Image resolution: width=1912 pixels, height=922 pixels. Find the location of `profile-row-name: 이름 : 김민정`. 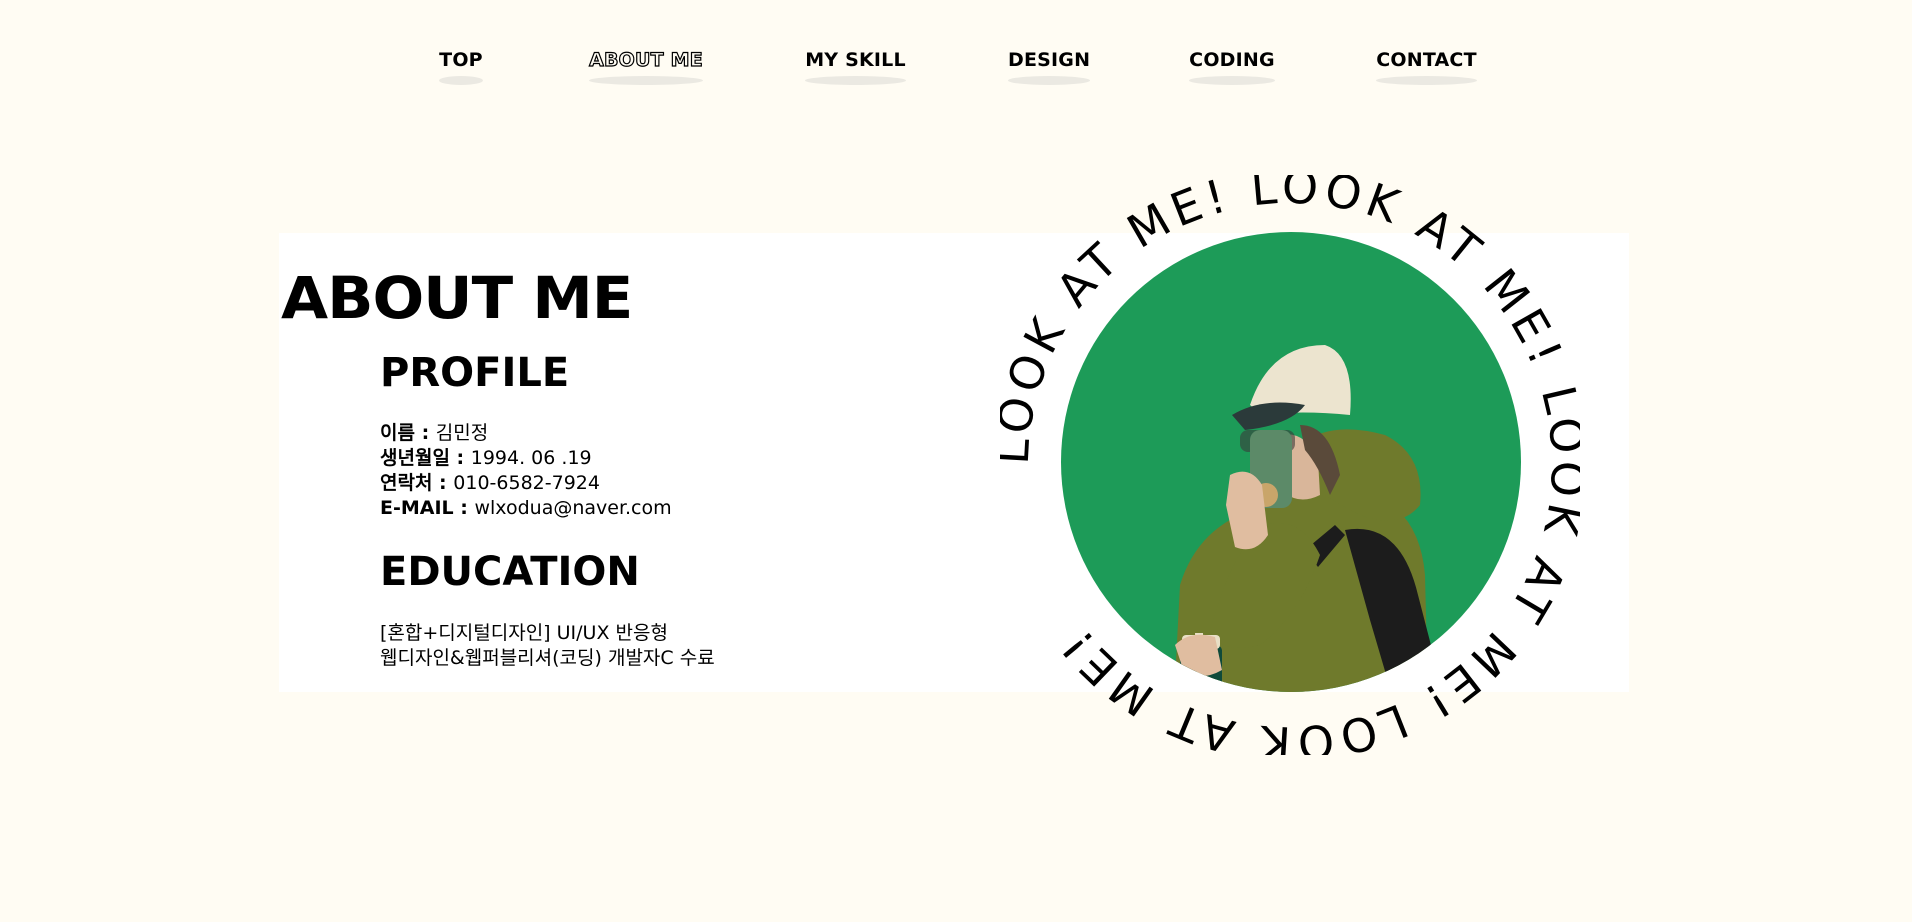

profile-row-name: 이름 : 김민정 is located at coordinates (526, 433).